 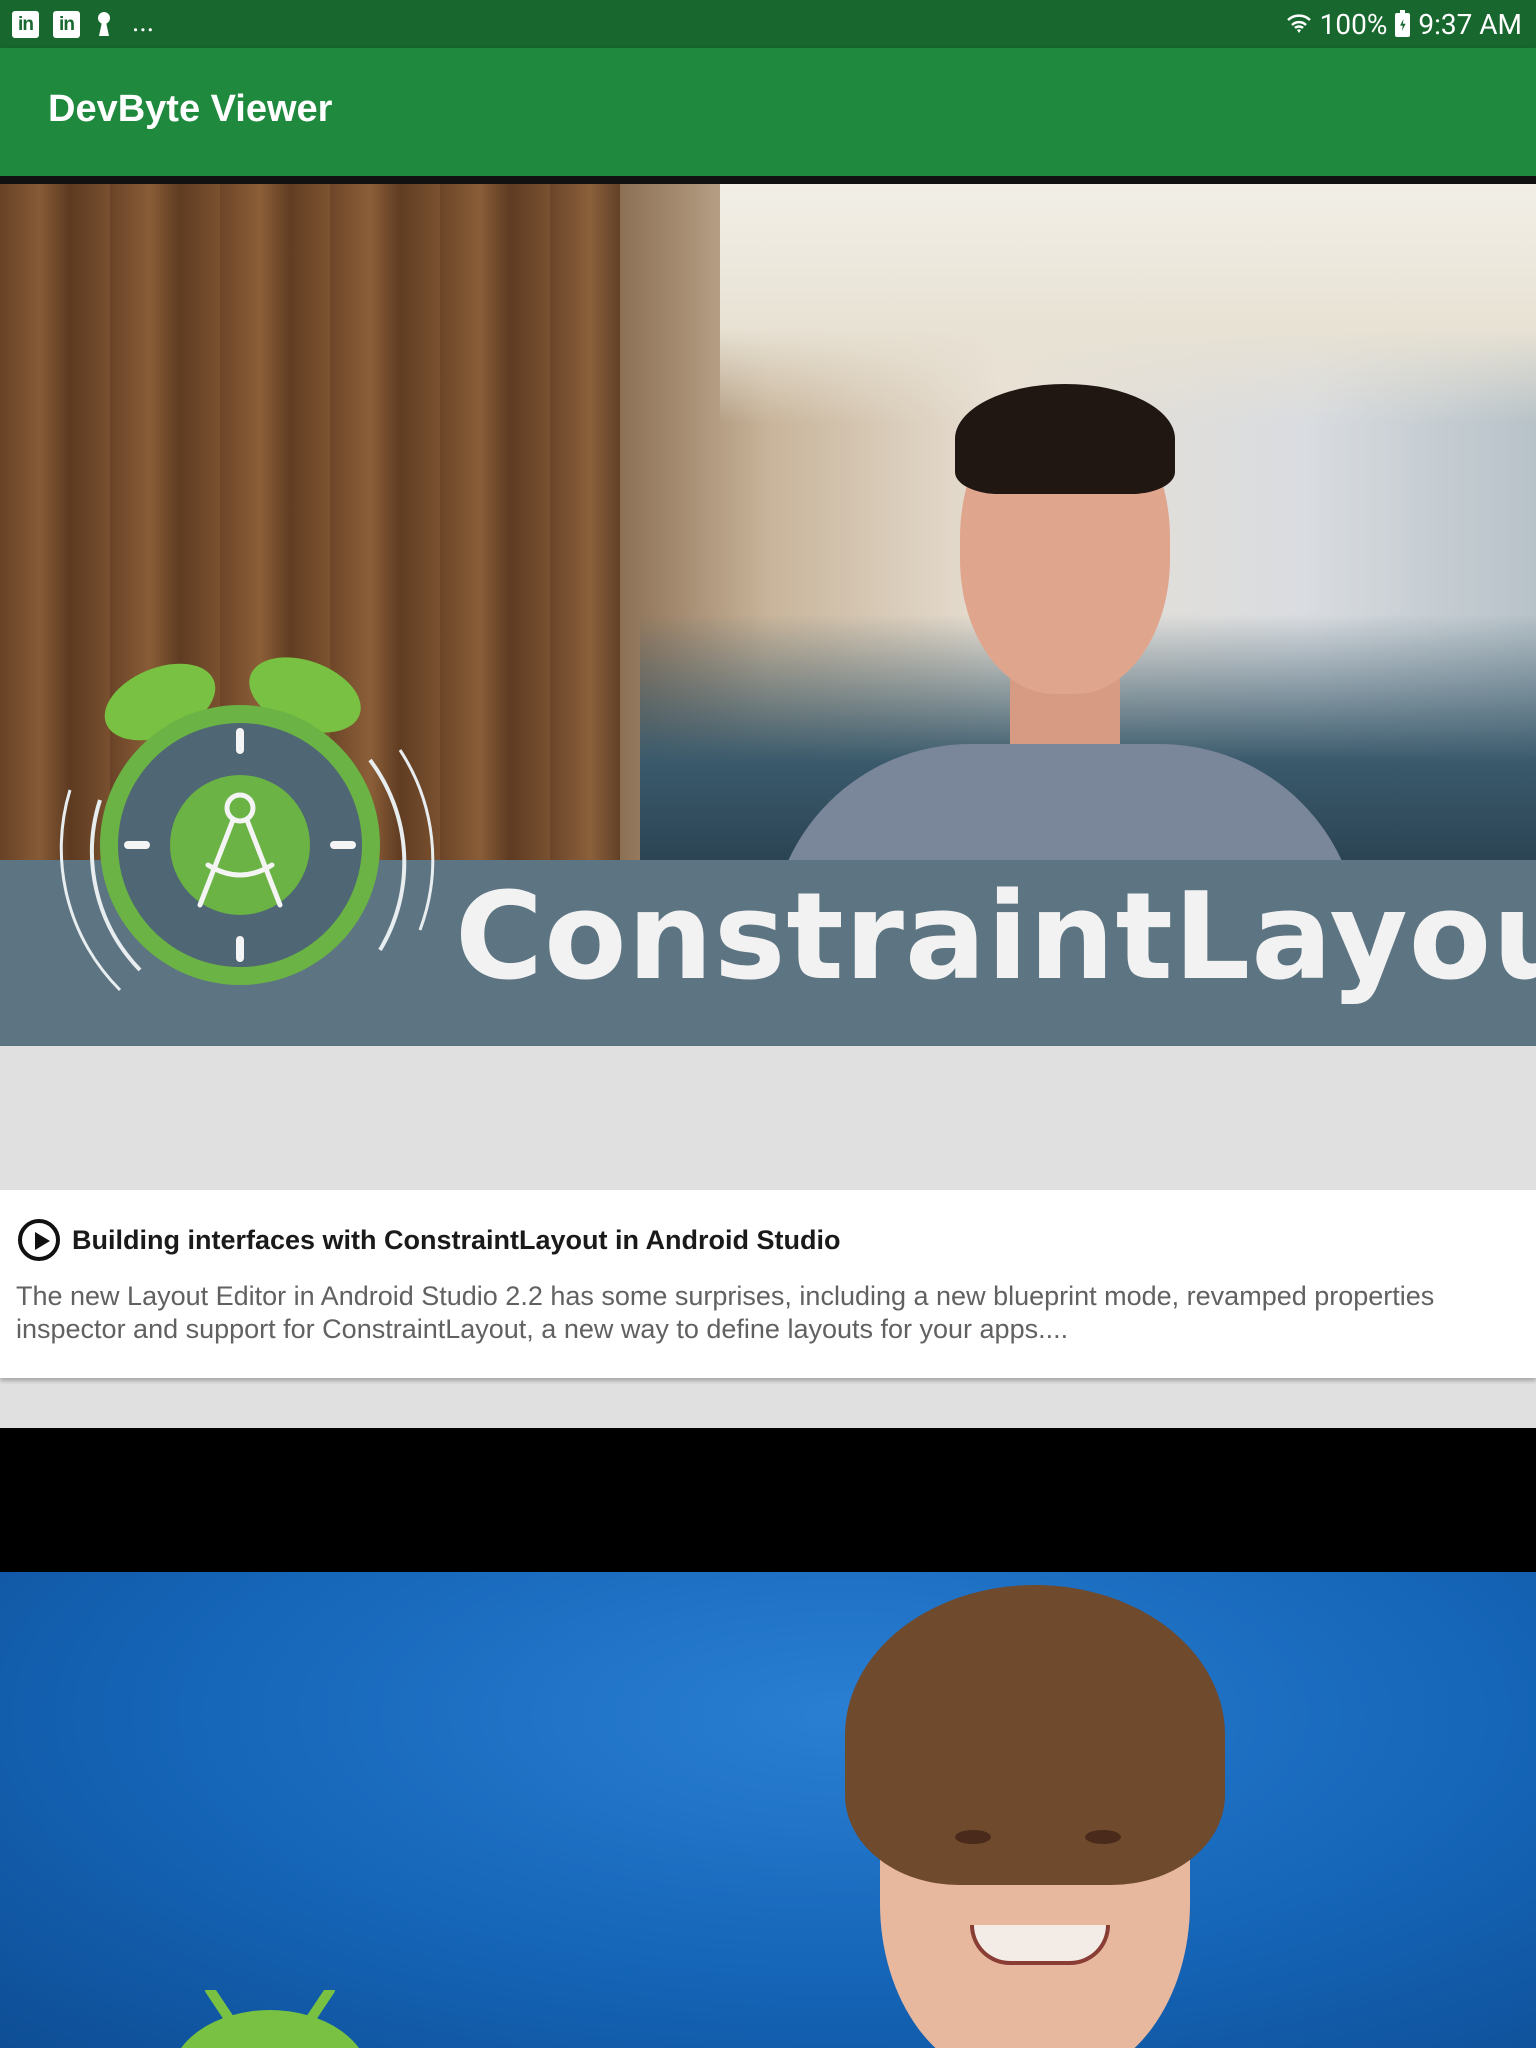 I want to click on app-title: DevByte Viewer, so click(x=190, y=109).